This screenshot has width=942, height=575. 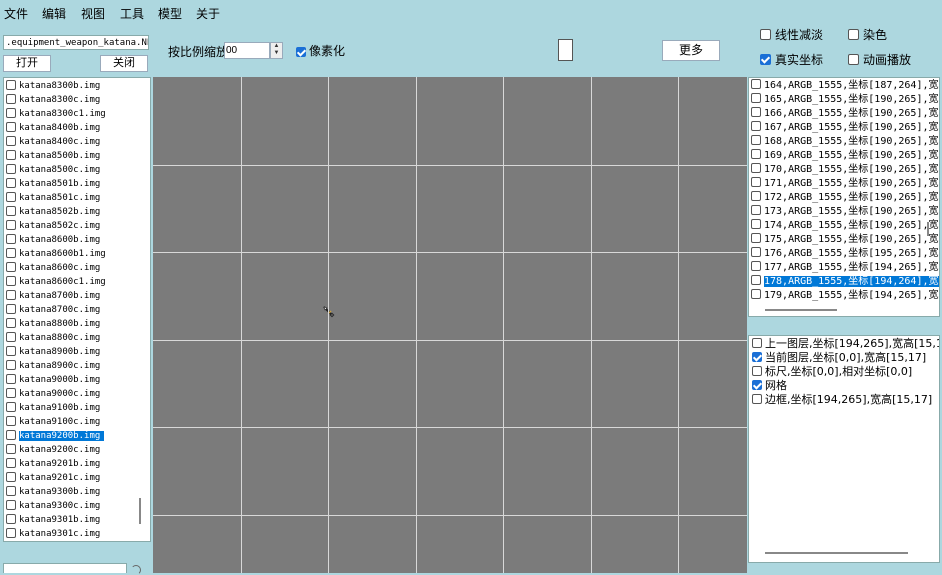 I want to click on frame-list-item: 178,ARGB_1555,坐标[194,264],宽, so click(x=844, y=282).